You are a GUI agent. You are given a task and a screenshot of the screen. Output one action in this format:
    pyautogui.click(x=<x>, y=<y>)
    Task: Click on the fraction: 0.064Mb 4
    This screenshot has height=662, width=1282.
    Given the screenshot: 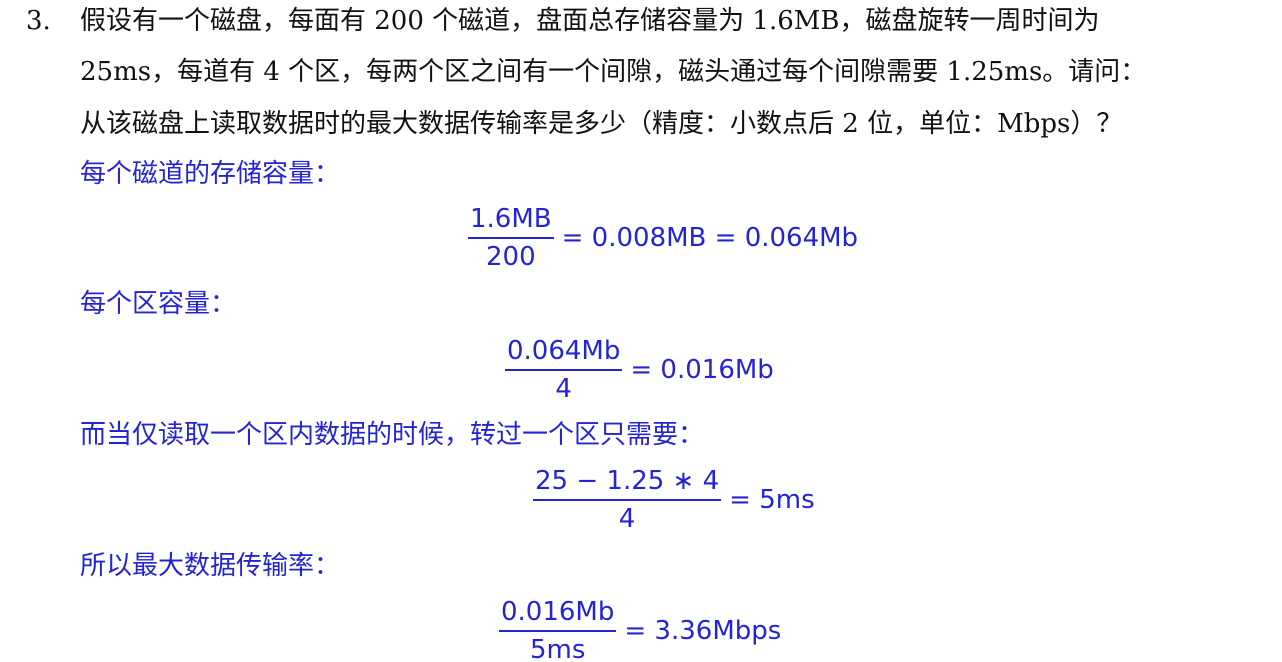 What is the action you would take?
    pyautogui.click(x=564, y=370)
    